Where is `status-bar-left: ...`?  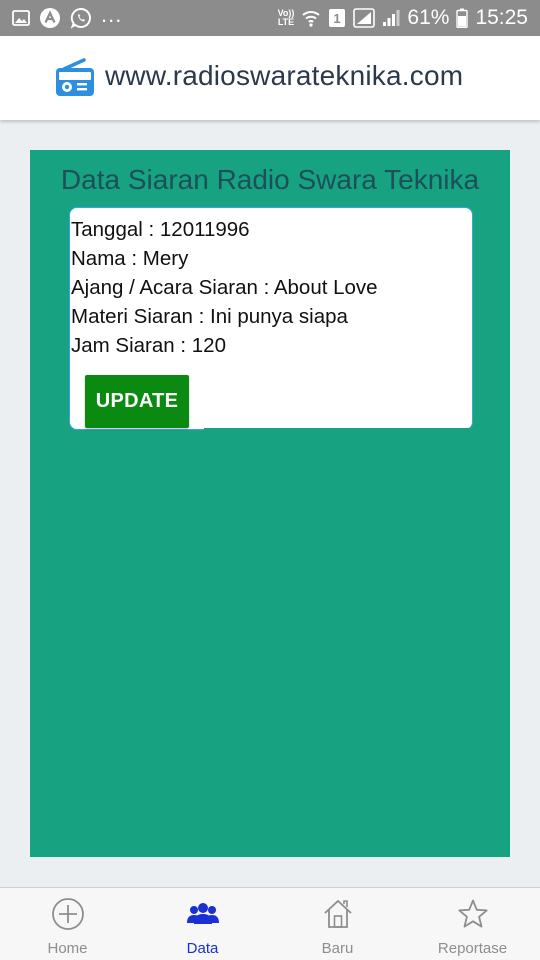
status-bar-left: ... is located at coordinates (67, 18).